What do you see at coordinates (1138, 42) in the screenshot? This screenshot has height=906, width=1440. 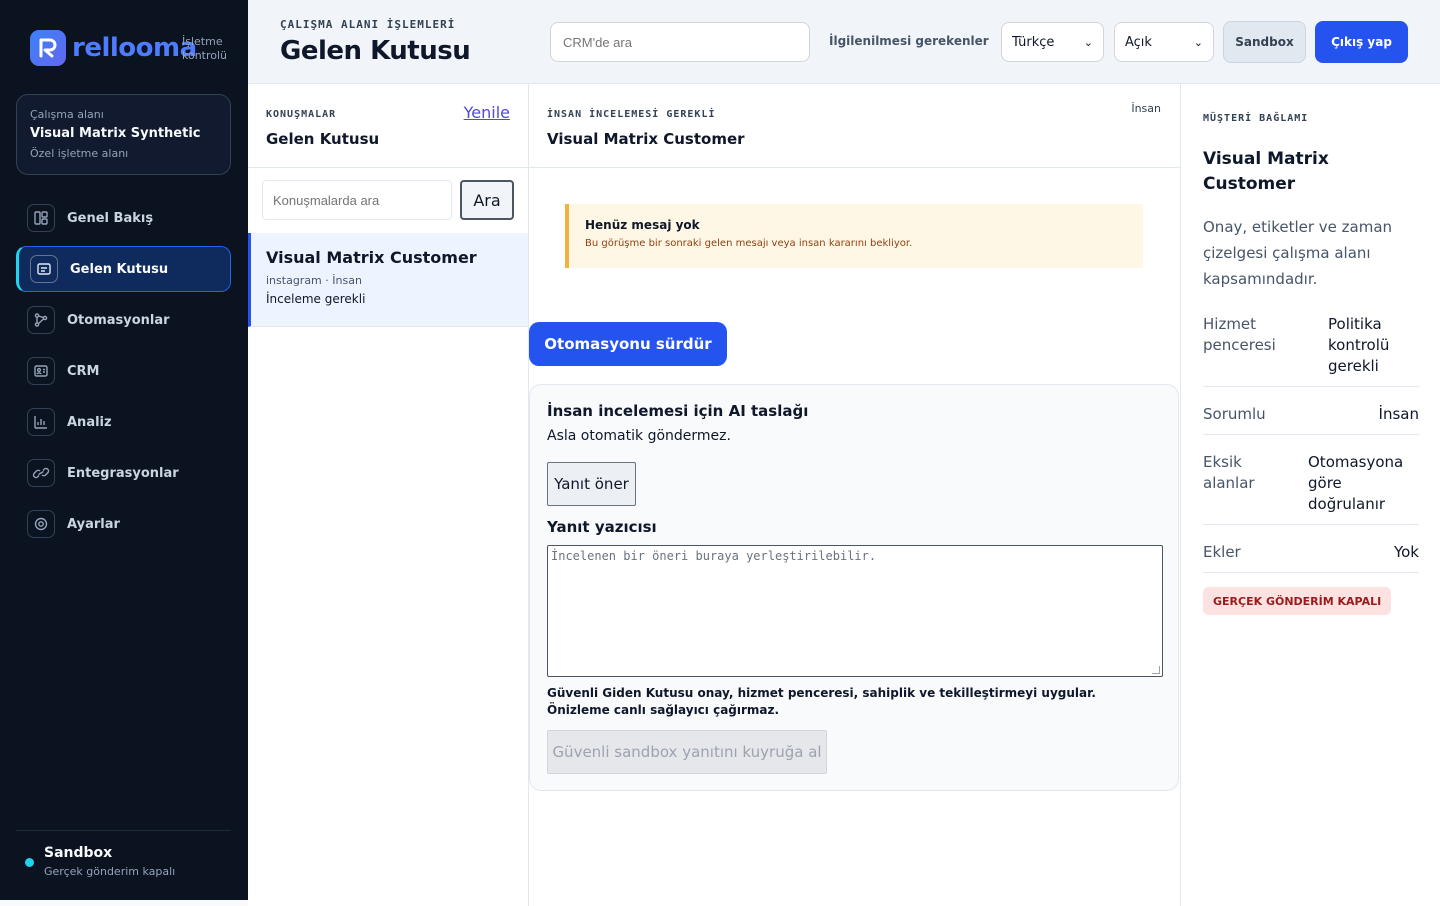 I see `theme-select-value: Açık` at bounding box center [1138, 42].